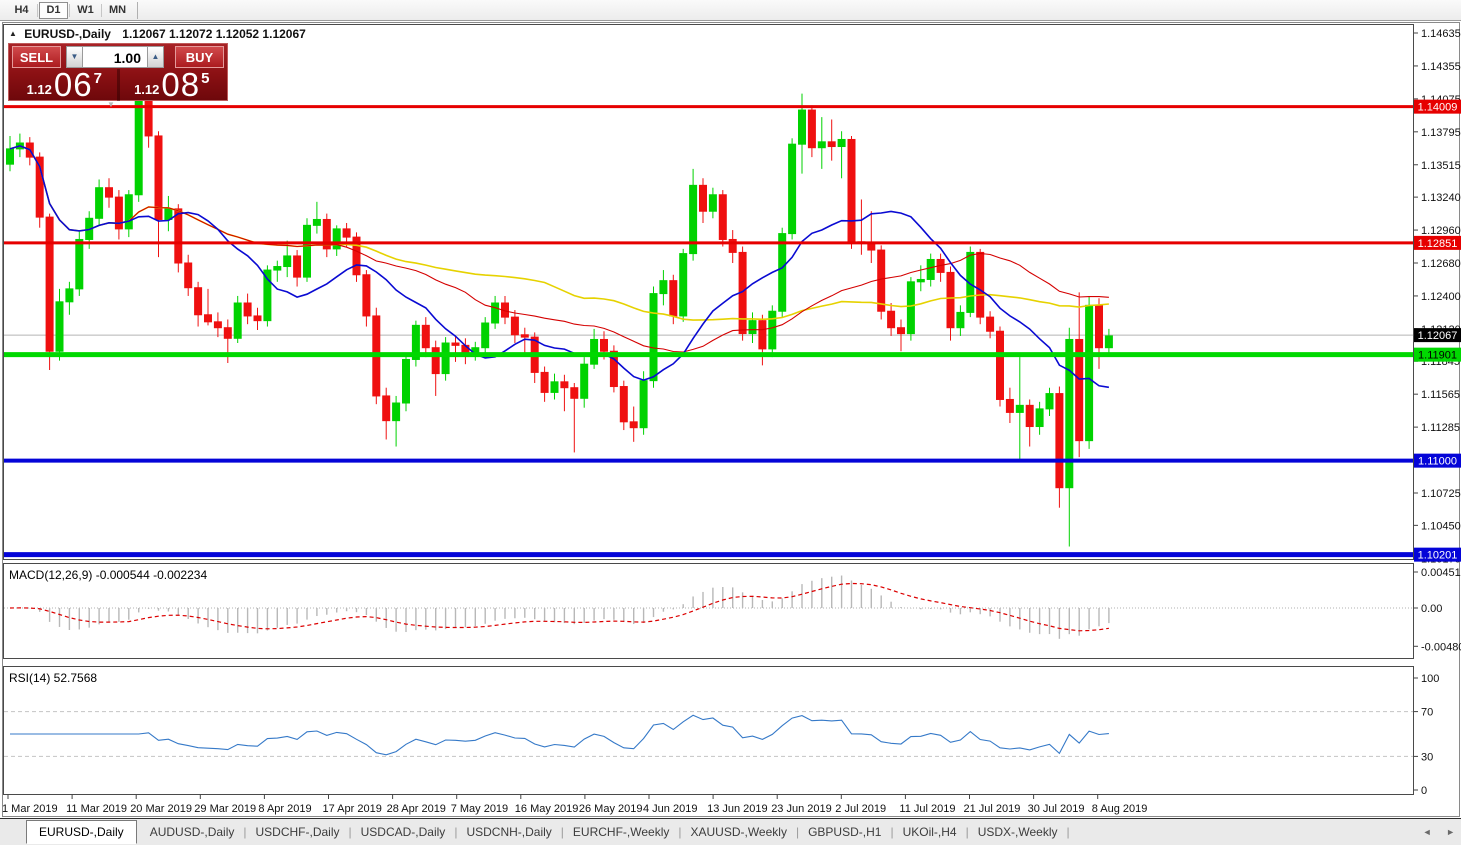 This screenshot has width=1461, height=845. I want to click on buy-button: BUY, so click(199, 57).